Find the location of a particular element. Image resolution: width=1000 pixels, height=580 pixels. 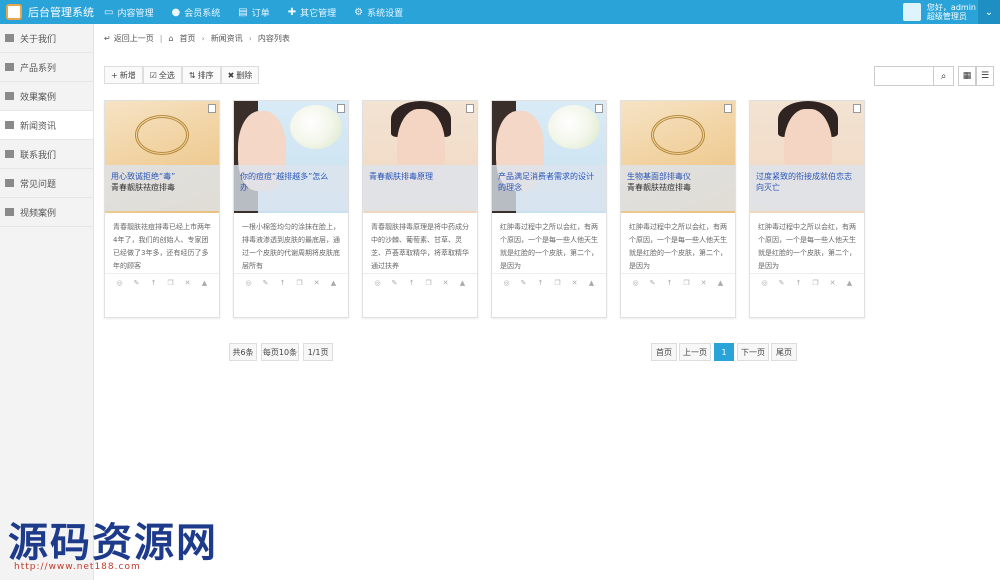

user-greeting: 您好，admin is located at coordinates (951, 7).